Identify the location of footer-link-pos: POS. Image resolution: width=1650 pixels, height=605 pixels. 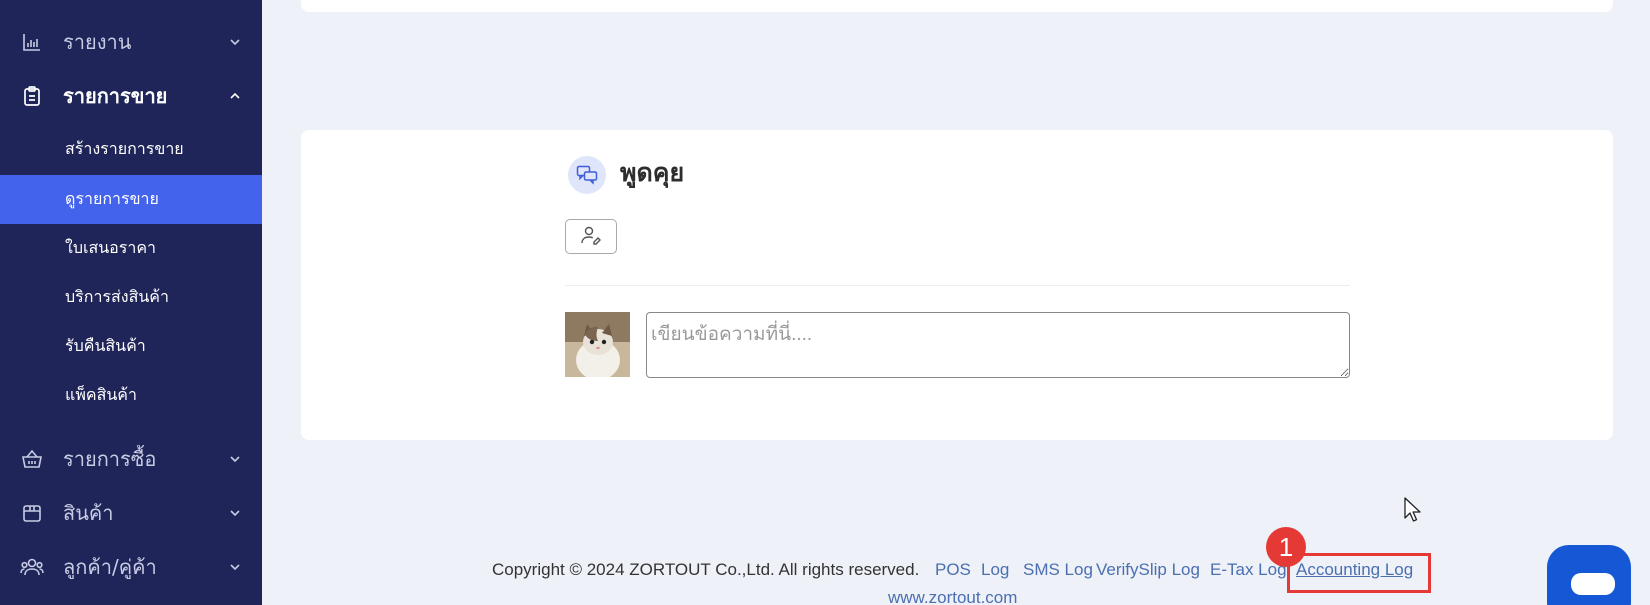
(953, 570).